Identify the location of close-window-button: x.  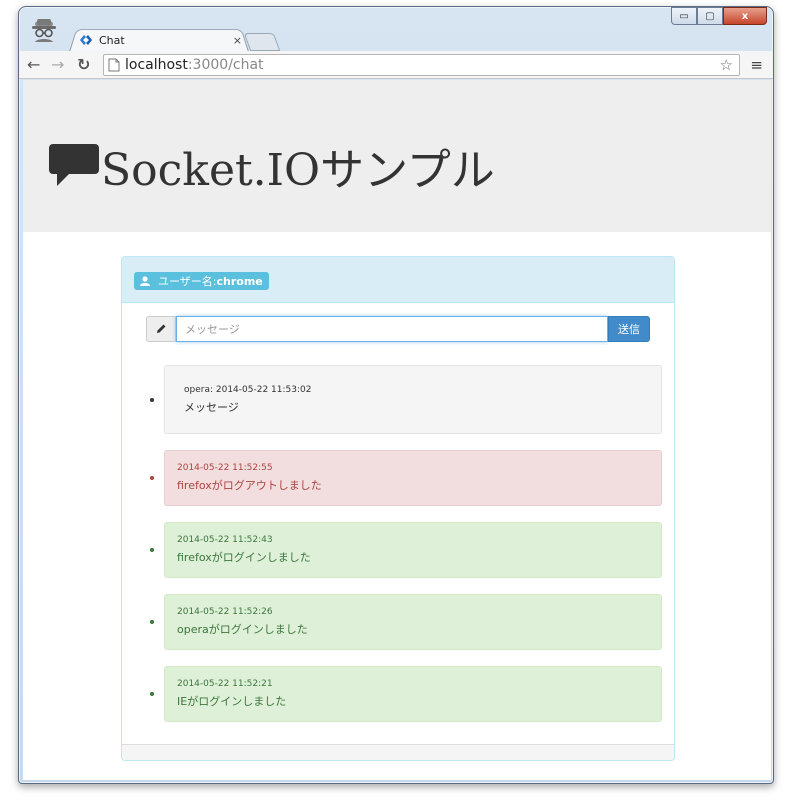
(745, 16).